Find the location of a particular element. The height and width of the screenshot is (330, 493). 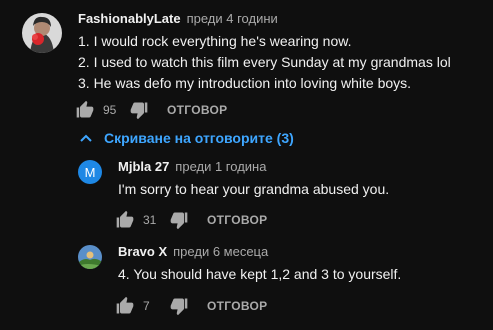

hide-replies-label: Скриване на отговорите (3) is located at coordinates (199, 138).